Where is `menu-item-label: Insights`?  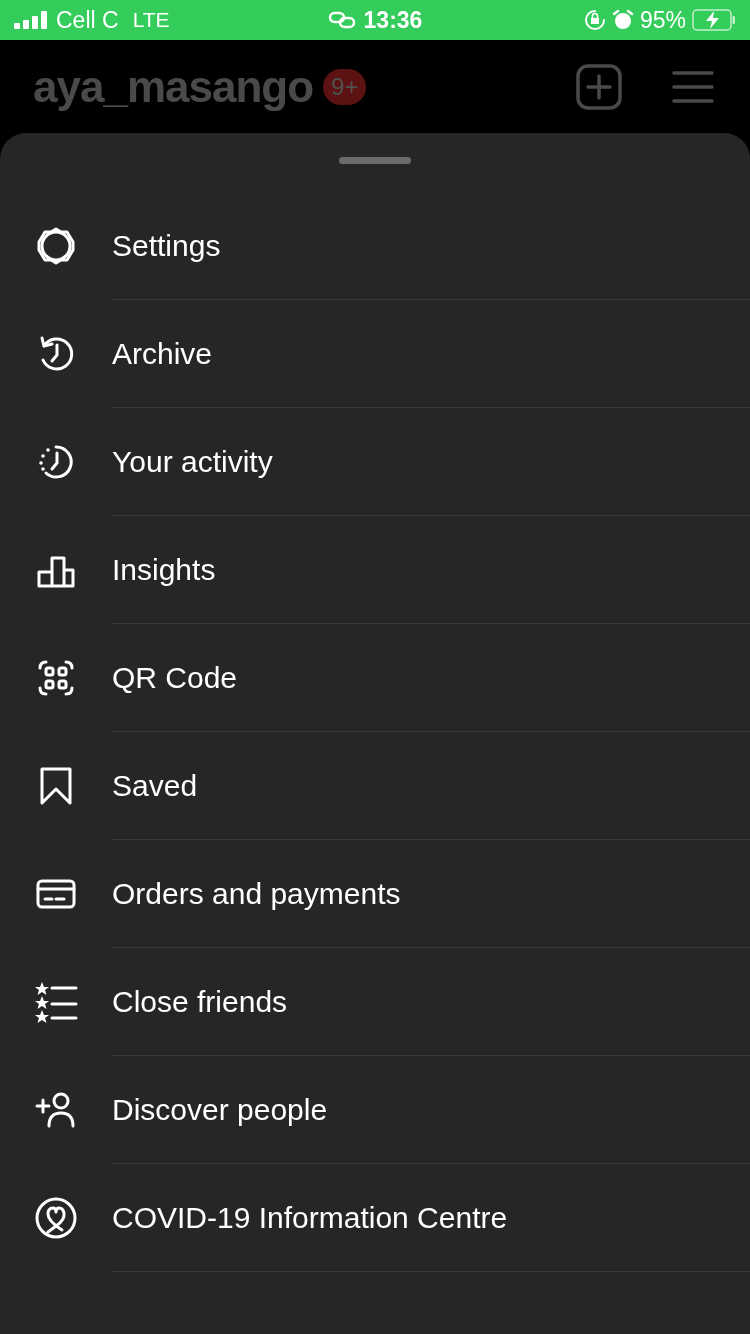
menu-item-label: Insights is located at coordinates (164, 570).